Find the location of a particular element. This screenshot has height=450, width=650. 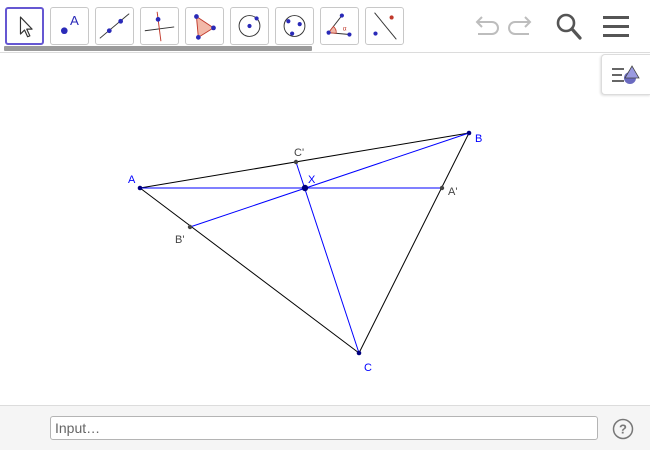

label-x: X is located at coordinates (312, 180).